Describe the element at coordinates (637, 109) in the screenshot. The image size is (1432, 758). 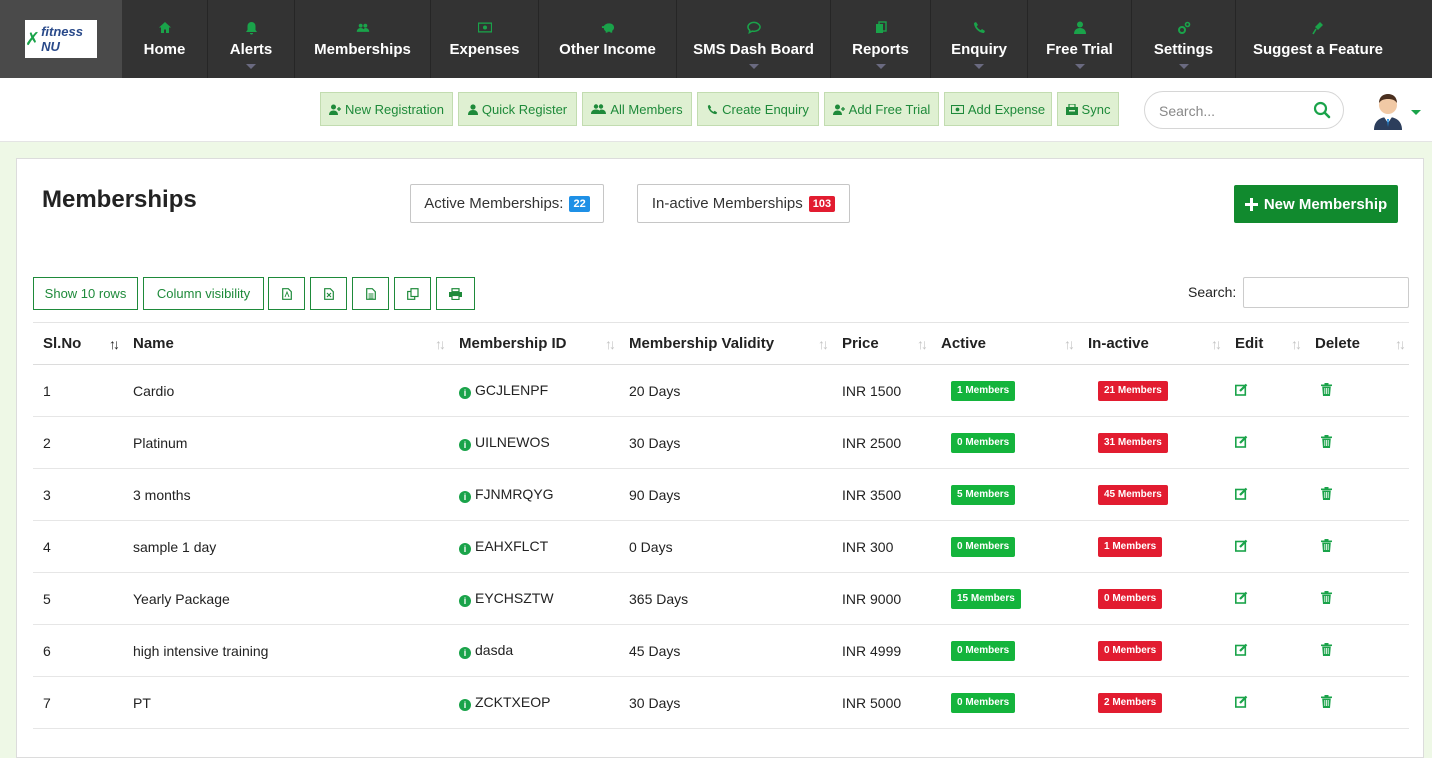
I see `all-members-button: All Members` at that location.